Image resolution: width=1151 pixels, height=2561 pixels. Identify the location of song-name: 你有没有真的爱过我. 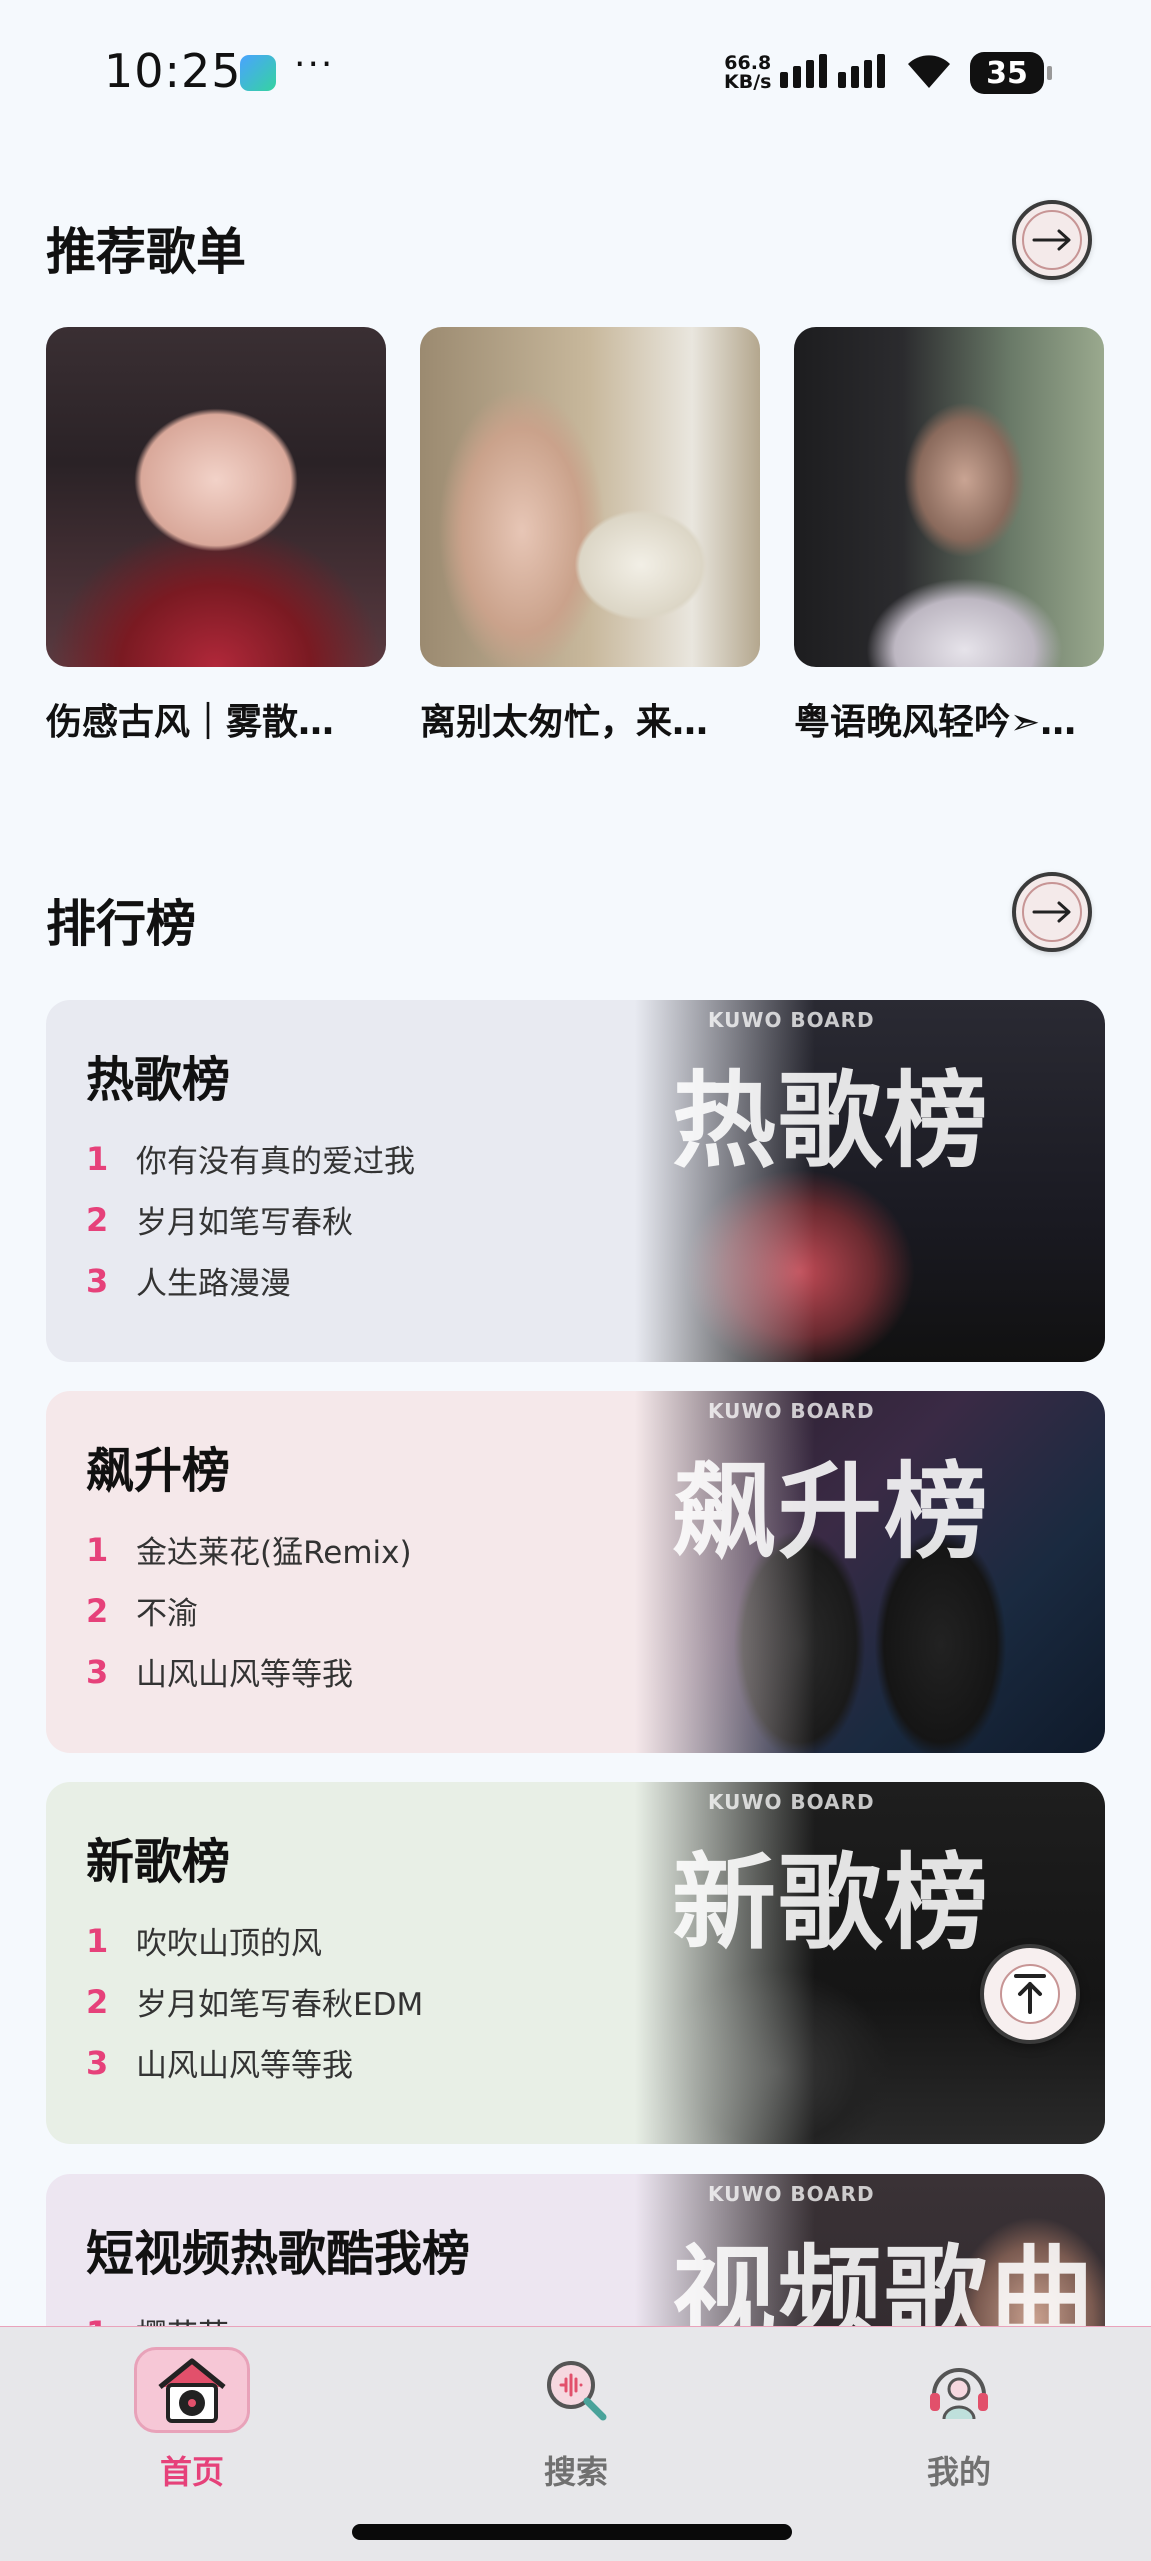
(275, 1162).